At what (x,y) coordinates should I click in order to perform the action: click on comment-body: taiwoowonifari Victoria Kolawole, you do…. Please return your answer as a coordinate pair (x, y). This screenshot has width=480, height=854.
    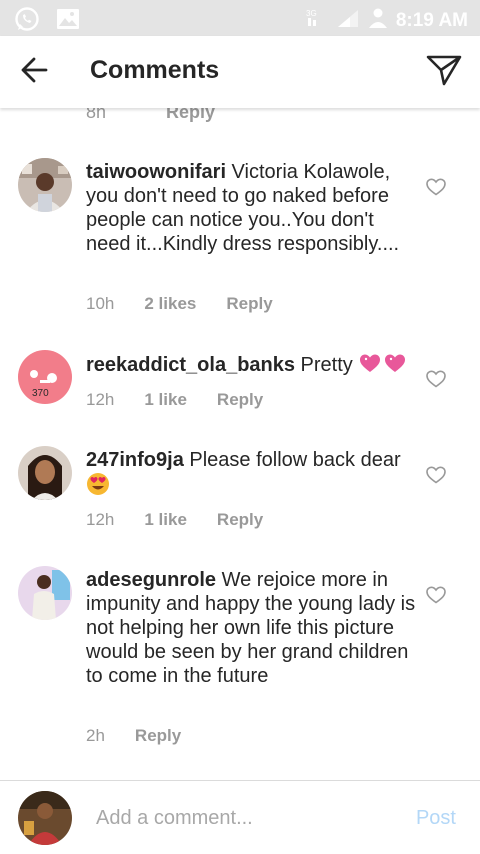
    Looking at the image, I should click on (251, 208).